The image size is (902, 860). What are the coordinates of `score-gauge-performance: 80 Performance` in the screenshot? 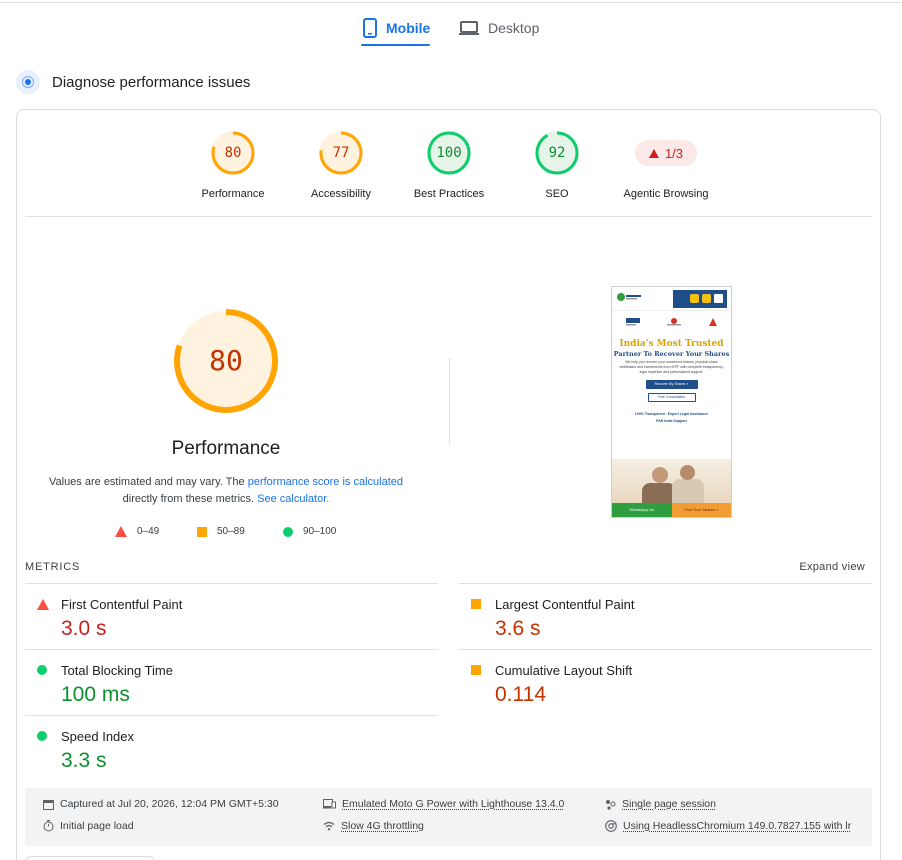 It's located at (233, 165).